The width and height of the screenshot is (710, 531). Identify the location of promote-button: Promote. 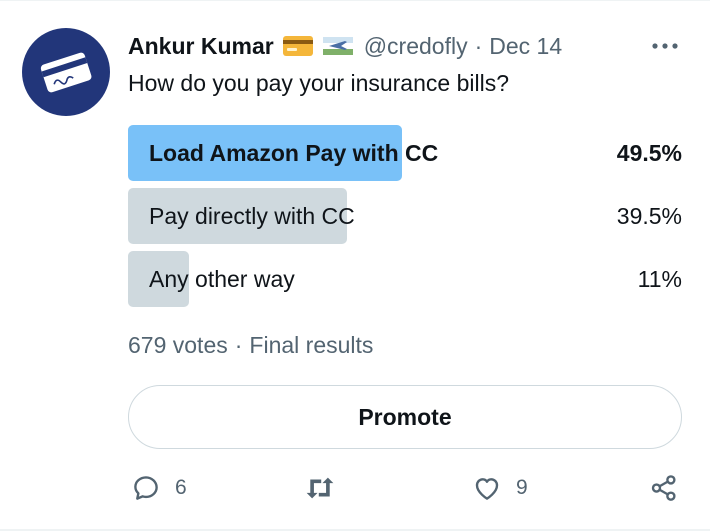
(405, 417).